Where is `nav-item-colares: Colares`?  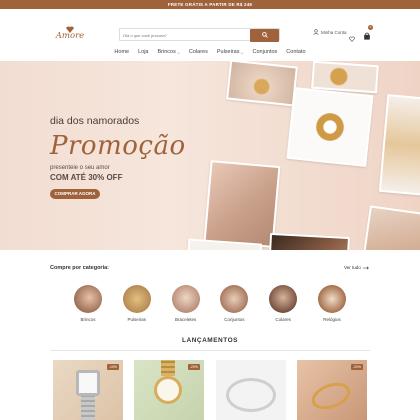
nav-item-colares: Colares is located at coordinates (198, 52).